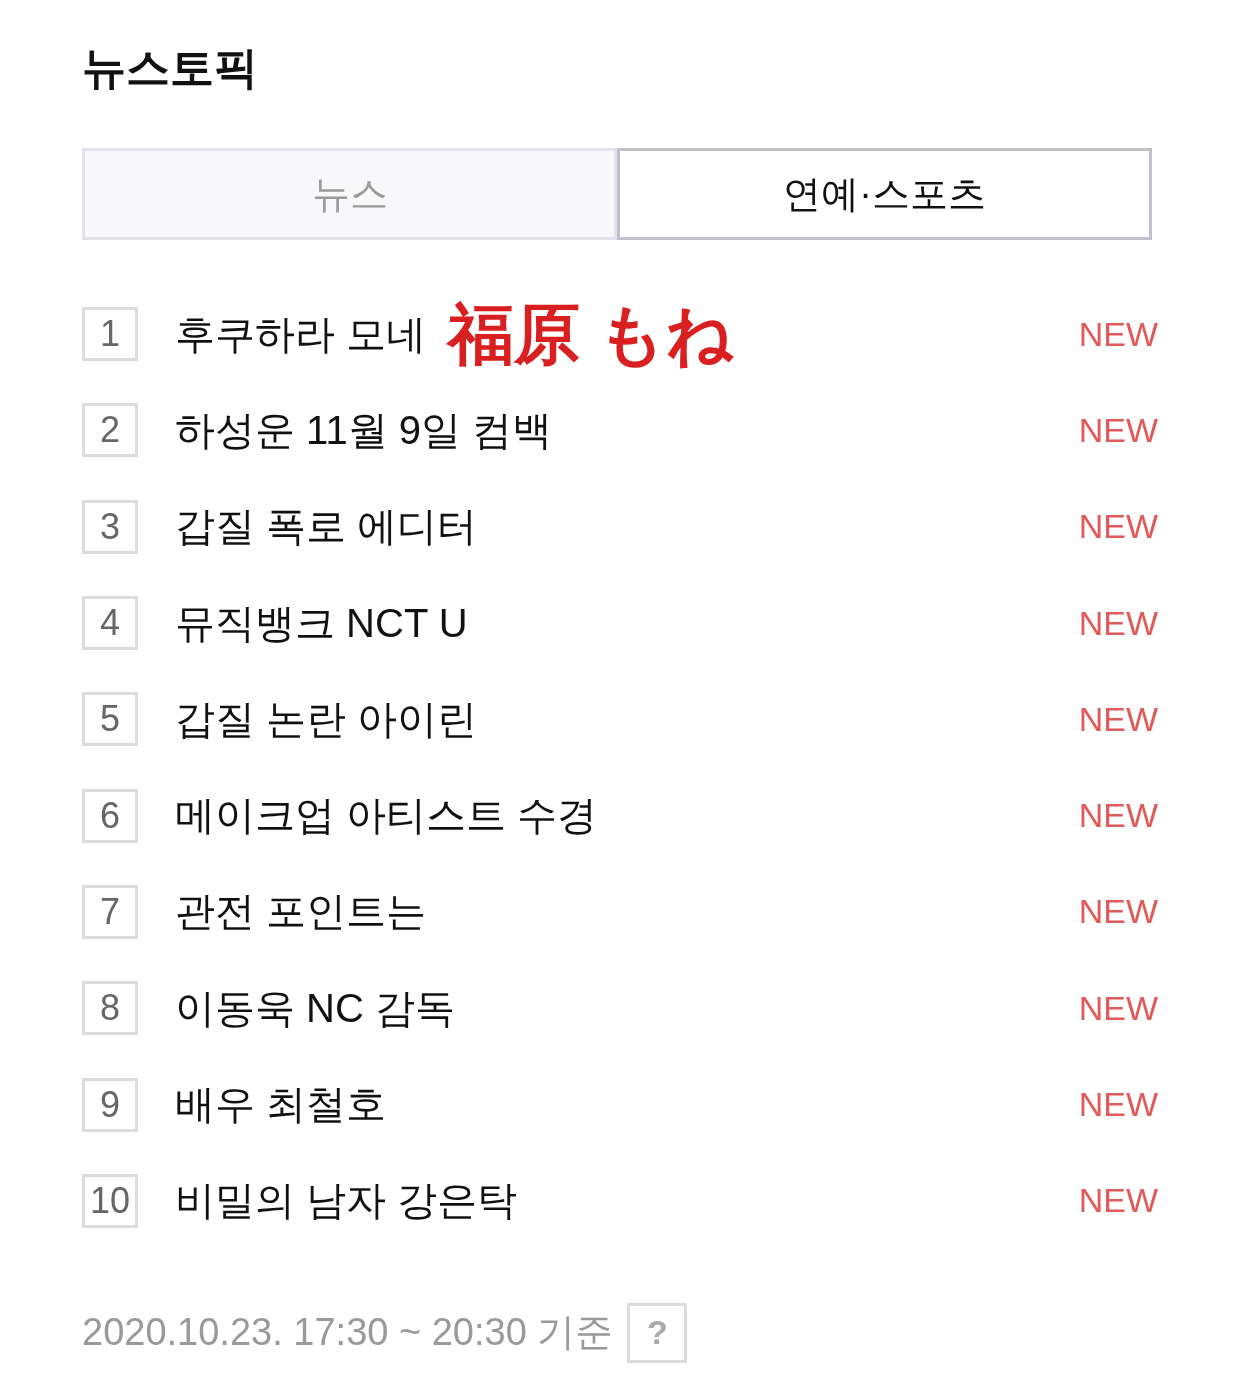 Image resolution: width=1242 pixels, height=1395 pixels. Describe the element at coordinates (110, 334) in the screenshot. I see `rank-number: 1` at that location.